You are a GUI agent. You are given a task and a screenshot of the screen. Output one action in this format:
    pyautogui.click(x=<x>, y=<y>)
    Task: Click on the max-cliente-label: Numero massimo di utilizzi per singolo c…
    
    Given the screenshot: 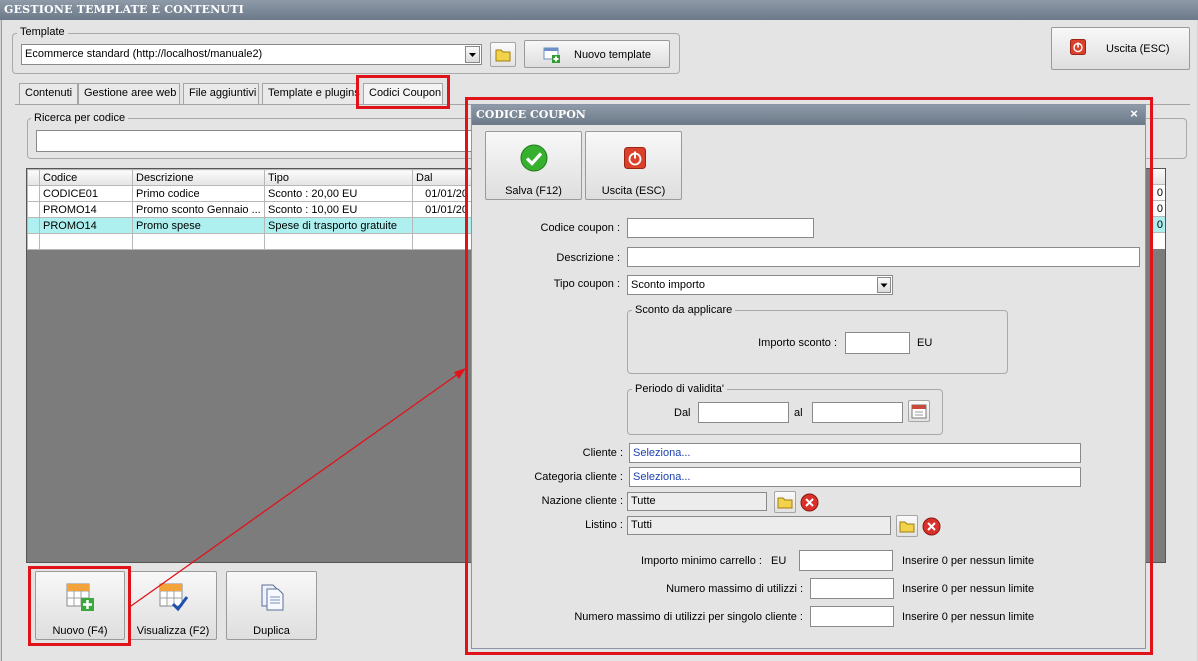 What is the action you would take?
    pyautogui.click(x=688, y=617)
    